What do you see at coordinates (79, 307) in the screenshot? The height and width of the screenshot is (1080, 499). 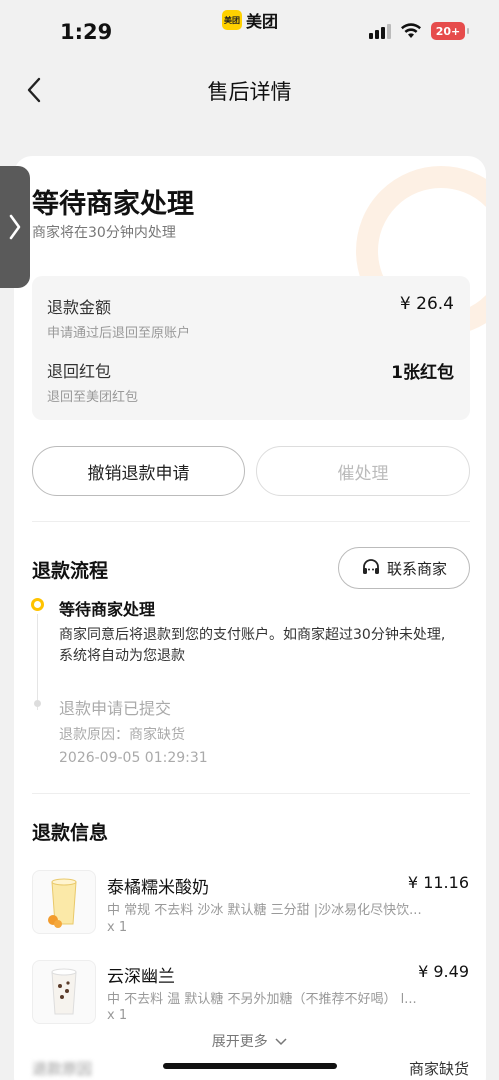 I see `refund-amount-label: 退款金额` at bounding box center [79, 307].